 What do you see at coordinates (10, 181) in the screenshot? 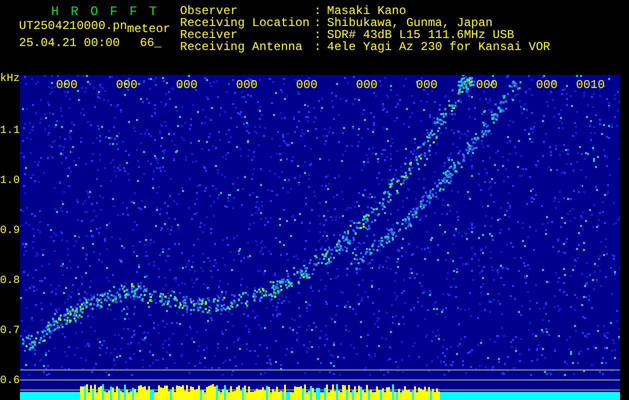
I see `axis-label: 1.0` at bounding box center [10, 181].